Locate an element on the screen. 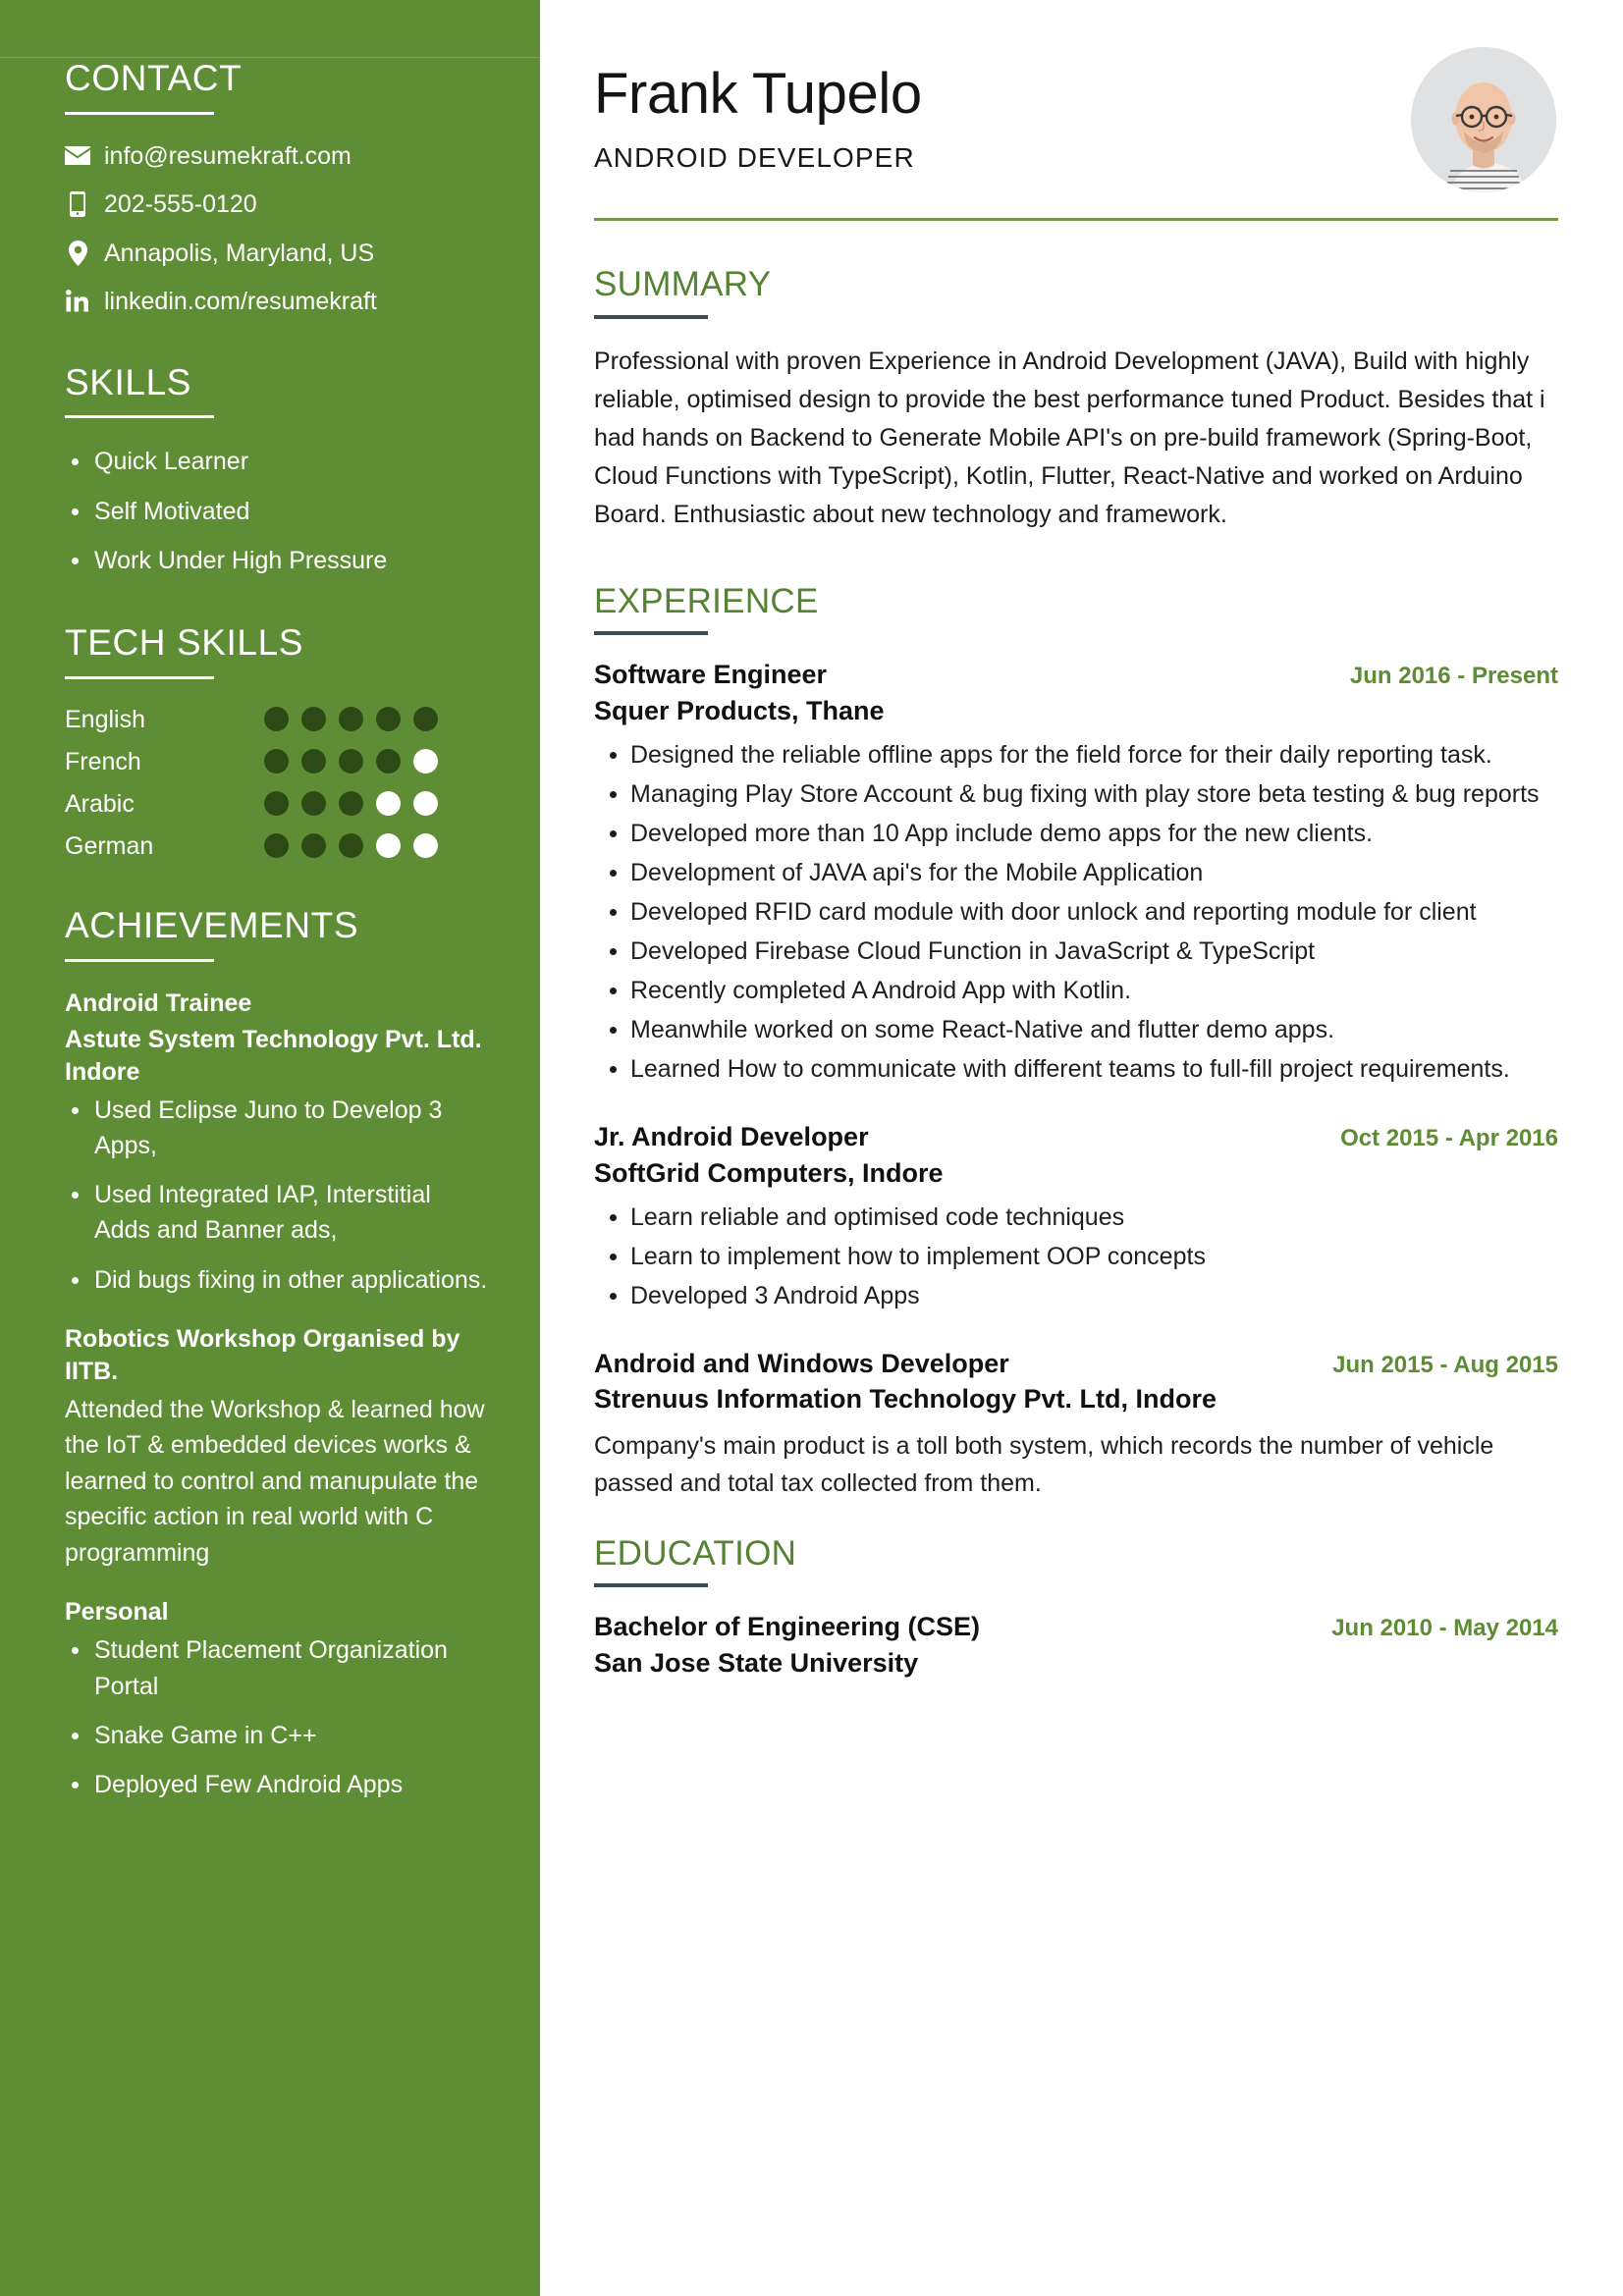 This screenshot has height=2296, width=1623. tech-skill-row: French is located at coordinates (278, 761).